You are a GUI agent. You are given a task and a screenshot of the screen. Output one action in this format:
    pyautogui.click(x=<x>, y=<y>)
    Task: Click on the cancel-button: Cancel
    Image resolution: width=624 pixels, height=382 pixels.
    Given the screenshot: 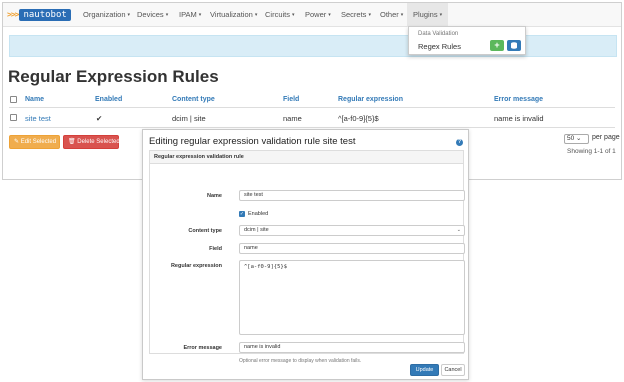 What is the action you would take?
    pyautogui.click(x=453, y=370)
    